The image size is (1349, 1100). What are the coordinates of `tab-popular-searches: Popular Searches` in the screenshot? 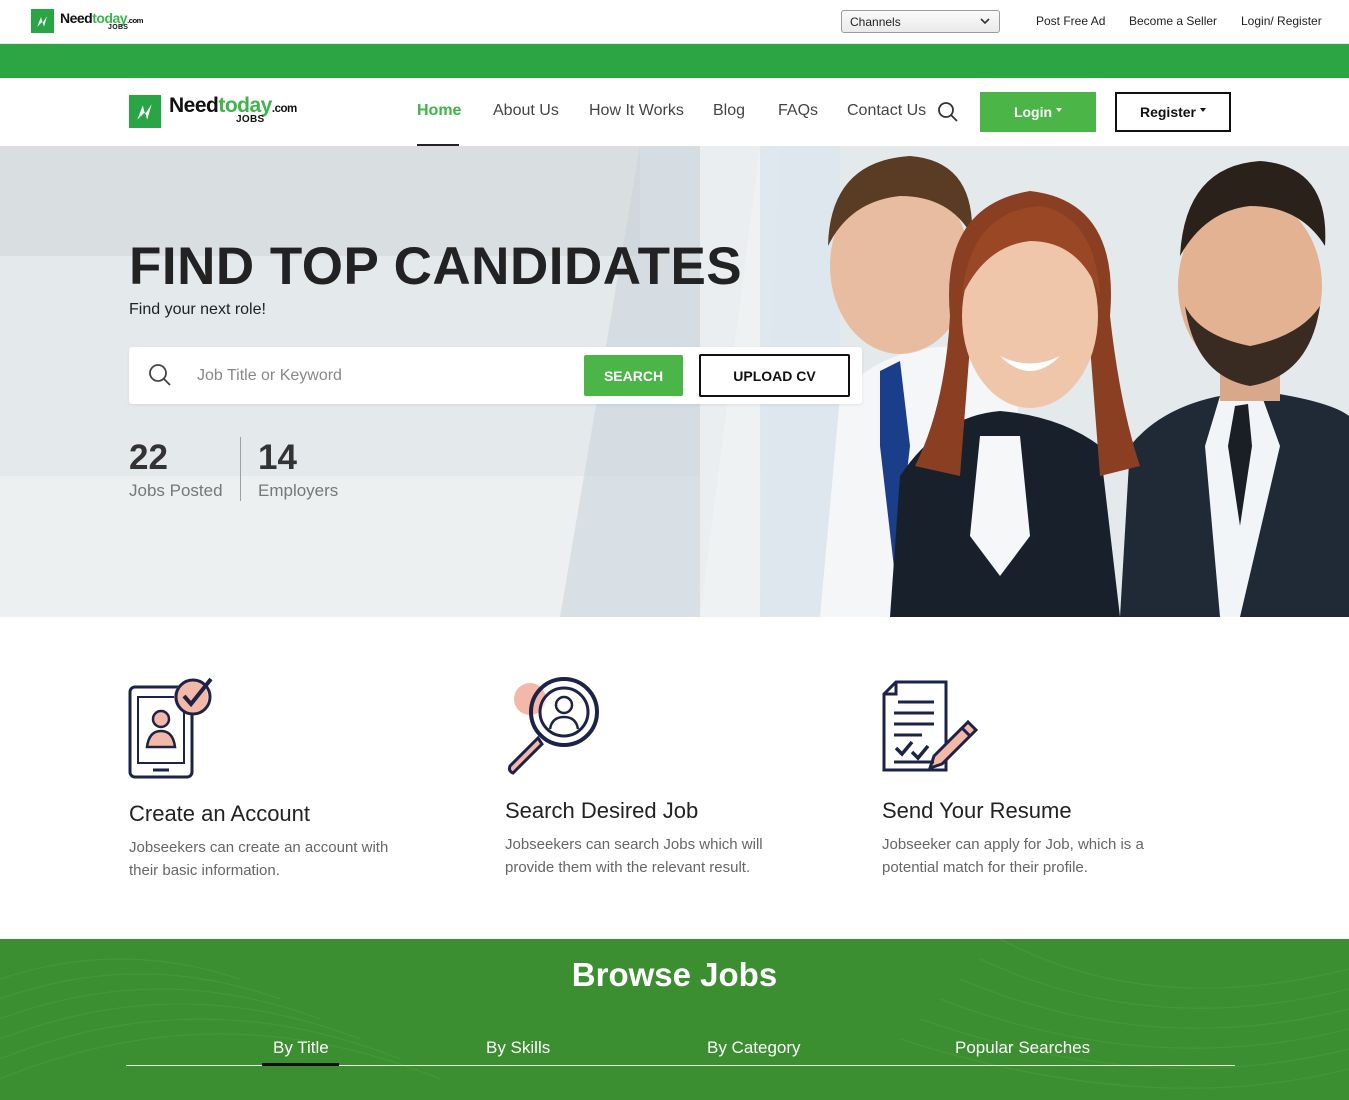 It's located at (1022, 1048).